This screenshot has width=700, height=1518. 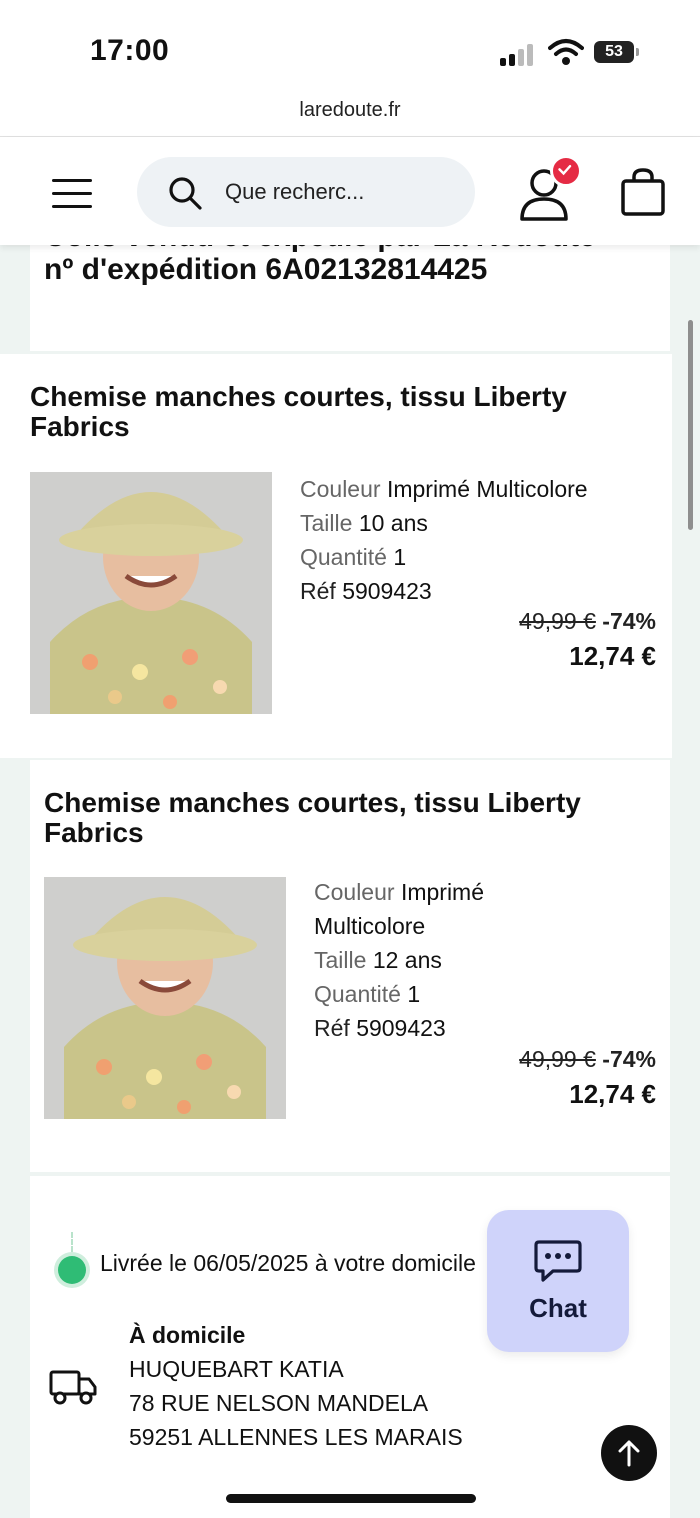 What do you see at coordinates (558, 1261) in the screenshot?
I see `chat-bubble-icon` at bounding box center [558, 1261].